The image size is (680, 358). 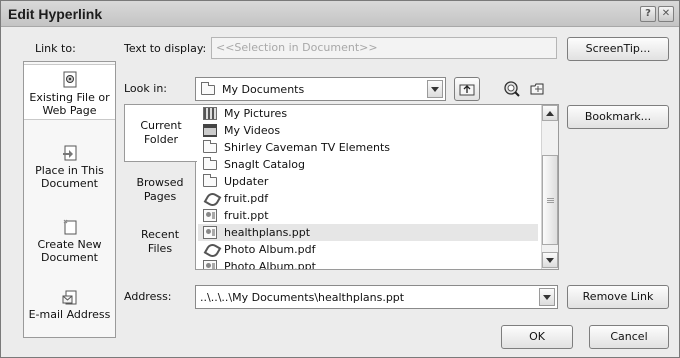 I want to click on browse-file-icon, so click(x=538, y=92).